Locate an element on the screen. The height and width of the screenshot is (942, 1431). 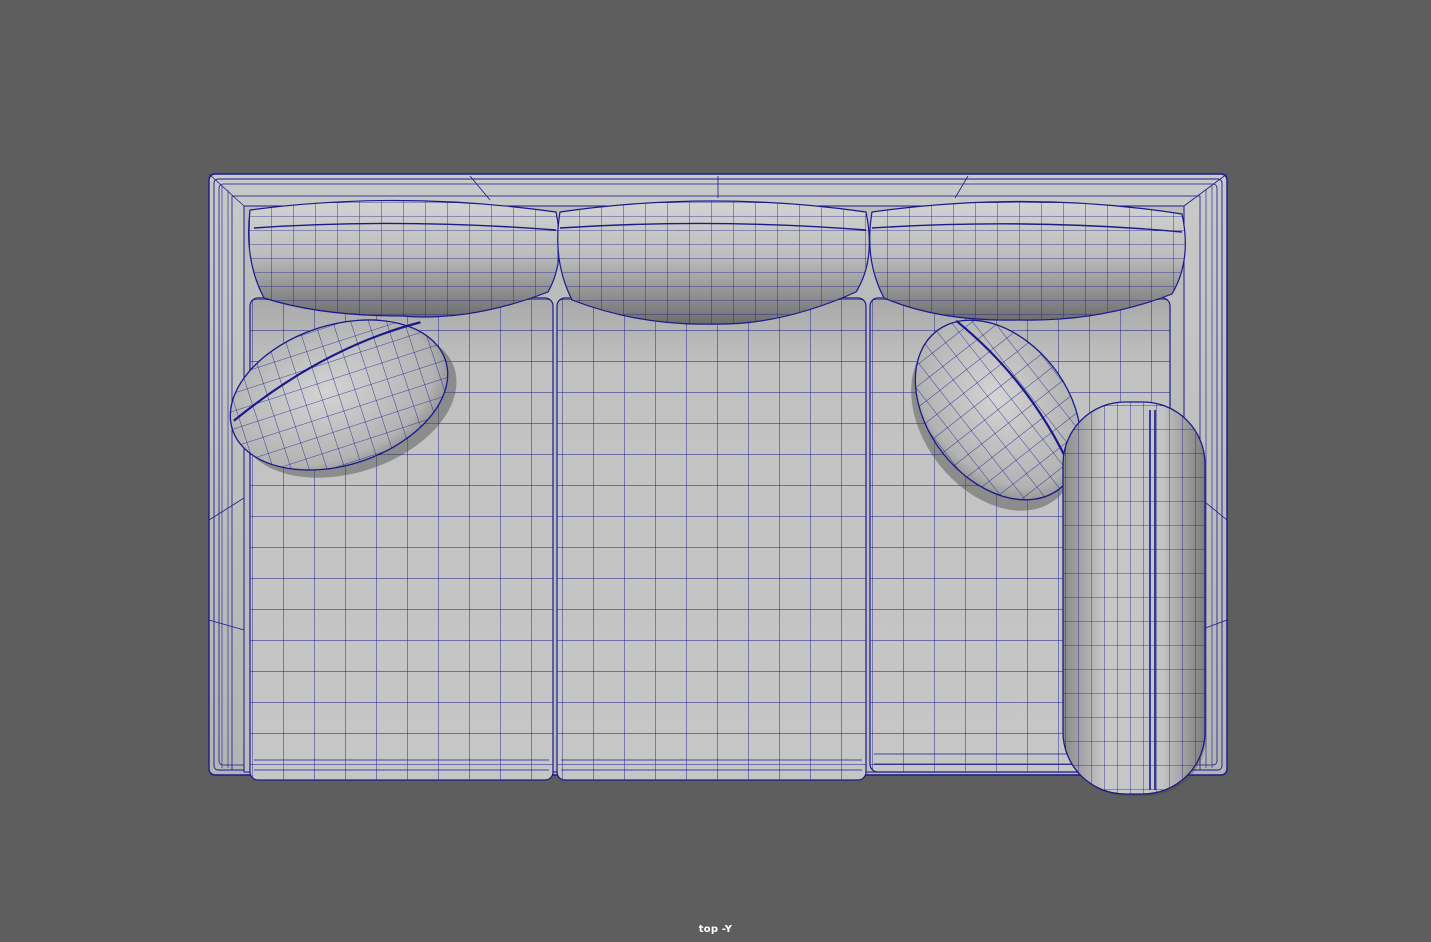
back-cushion-left is located at coordinates (404, 258).